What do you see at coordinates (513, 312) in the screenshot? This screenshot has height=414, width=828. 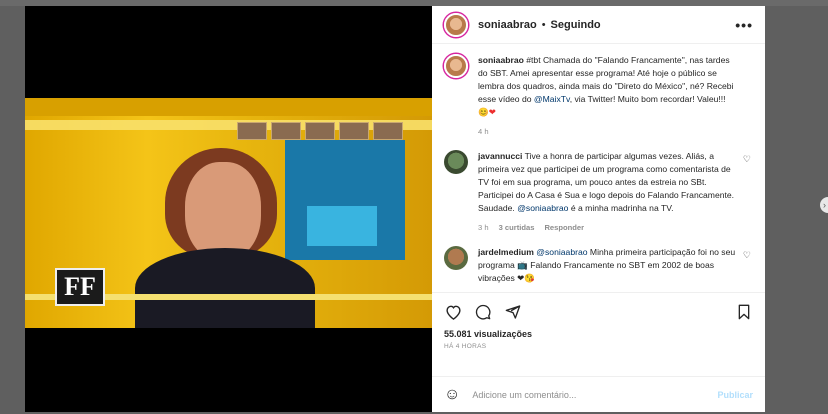 I see `share-icon` at bounding box center [513, 312].